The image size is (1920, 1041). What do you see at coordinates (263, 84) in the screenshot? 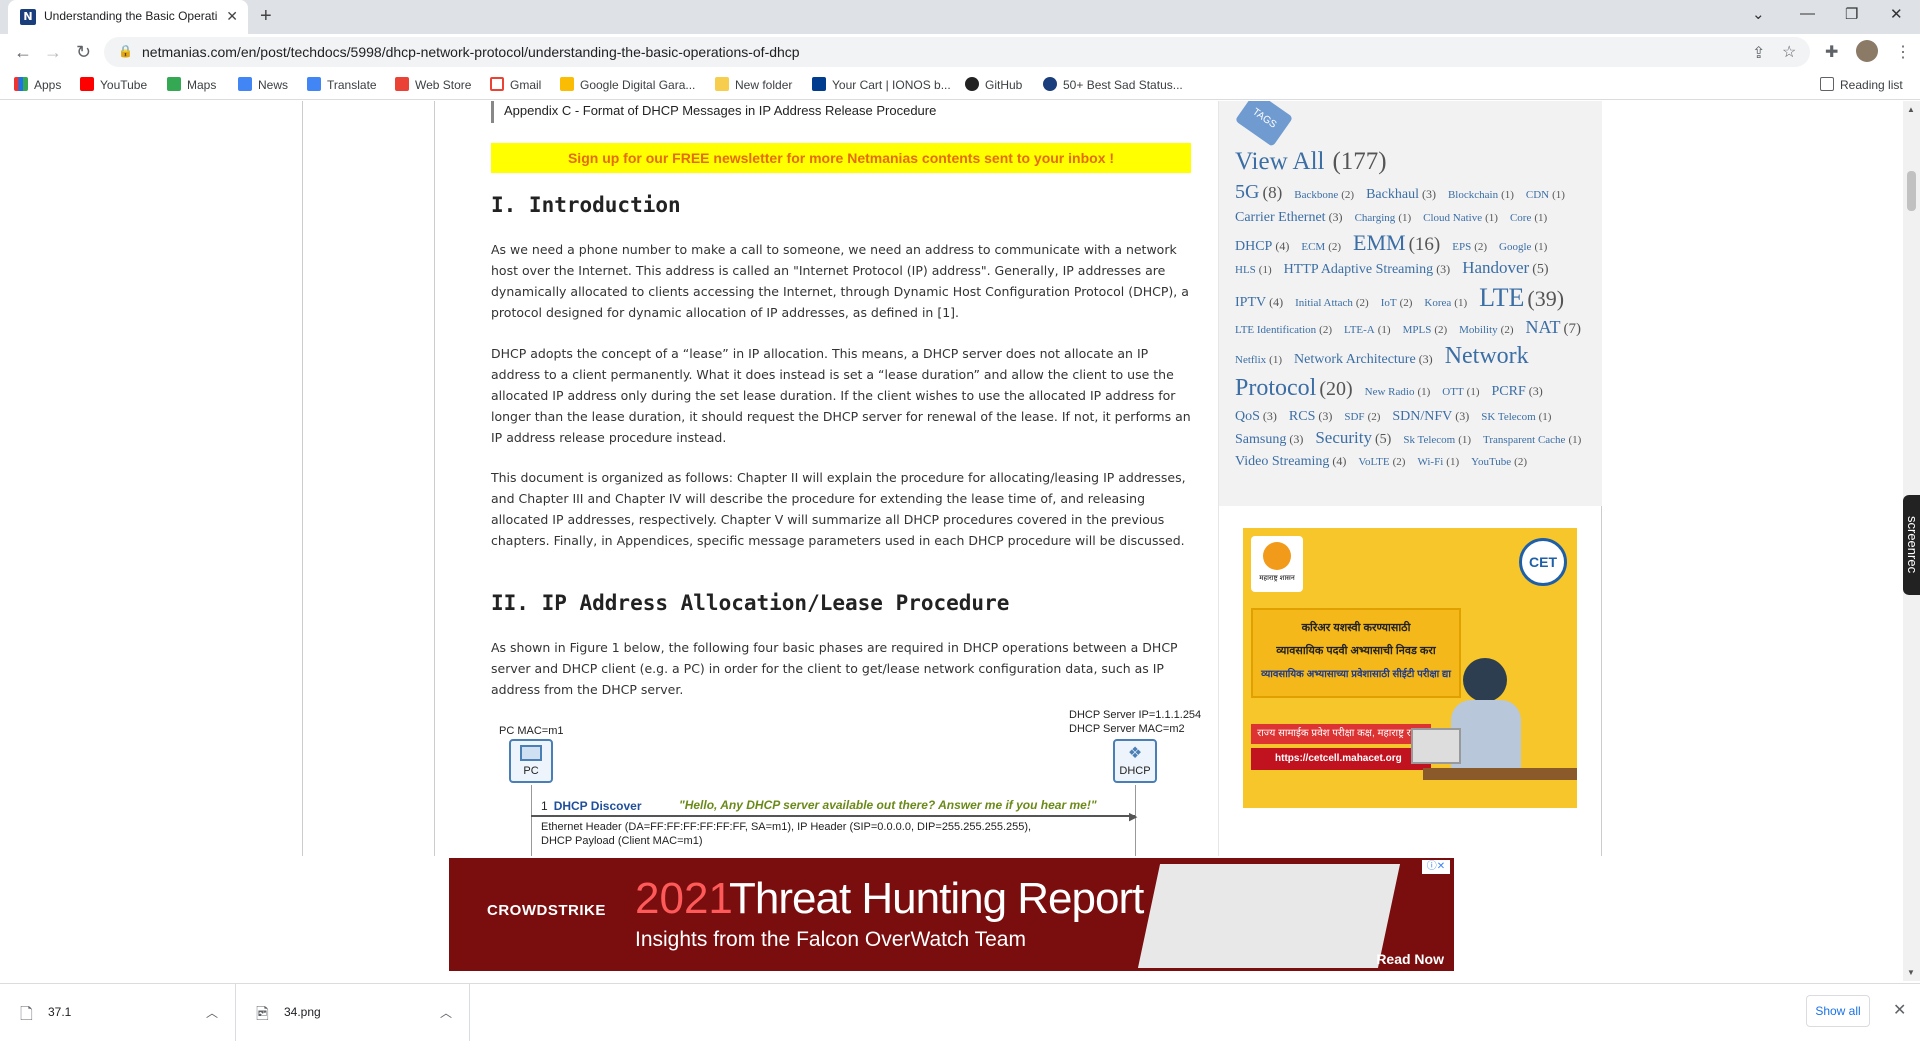
I see `bookmark-news: News` at bounding box center [263, 84].